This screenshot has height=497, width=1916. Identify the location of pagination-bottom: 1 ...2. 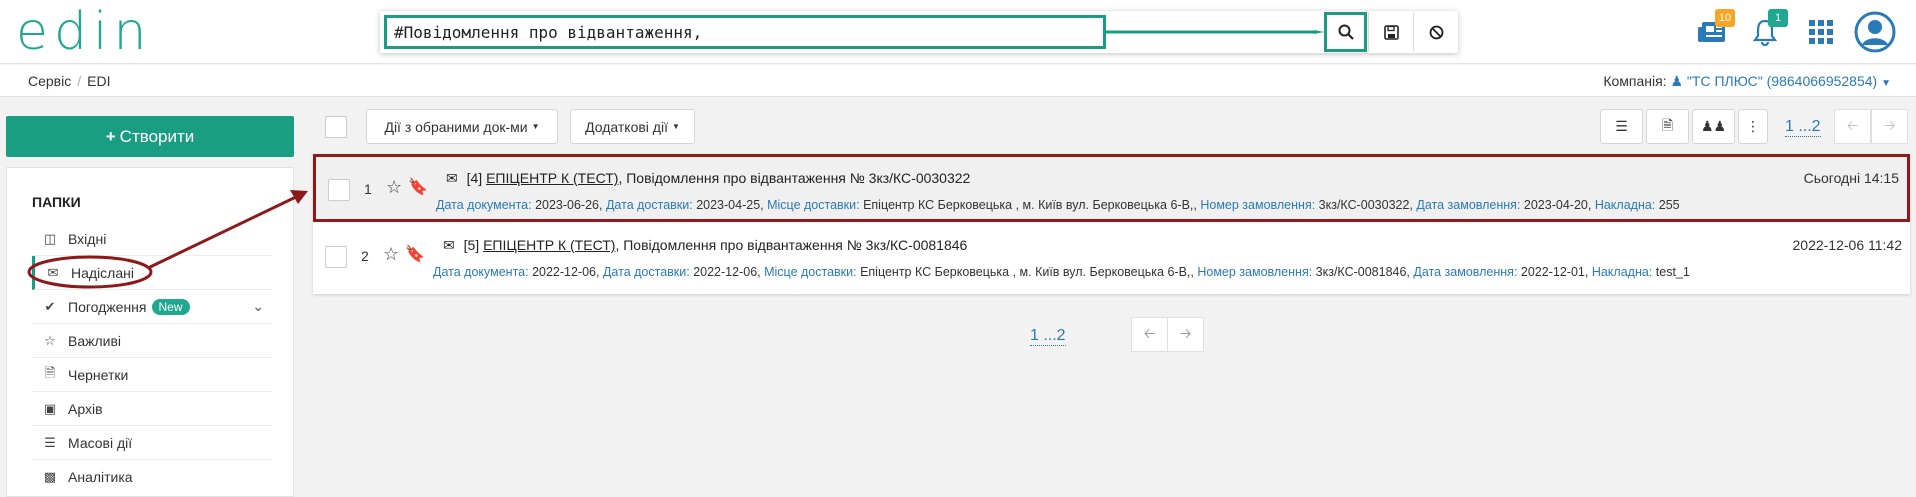
(1048, 336).